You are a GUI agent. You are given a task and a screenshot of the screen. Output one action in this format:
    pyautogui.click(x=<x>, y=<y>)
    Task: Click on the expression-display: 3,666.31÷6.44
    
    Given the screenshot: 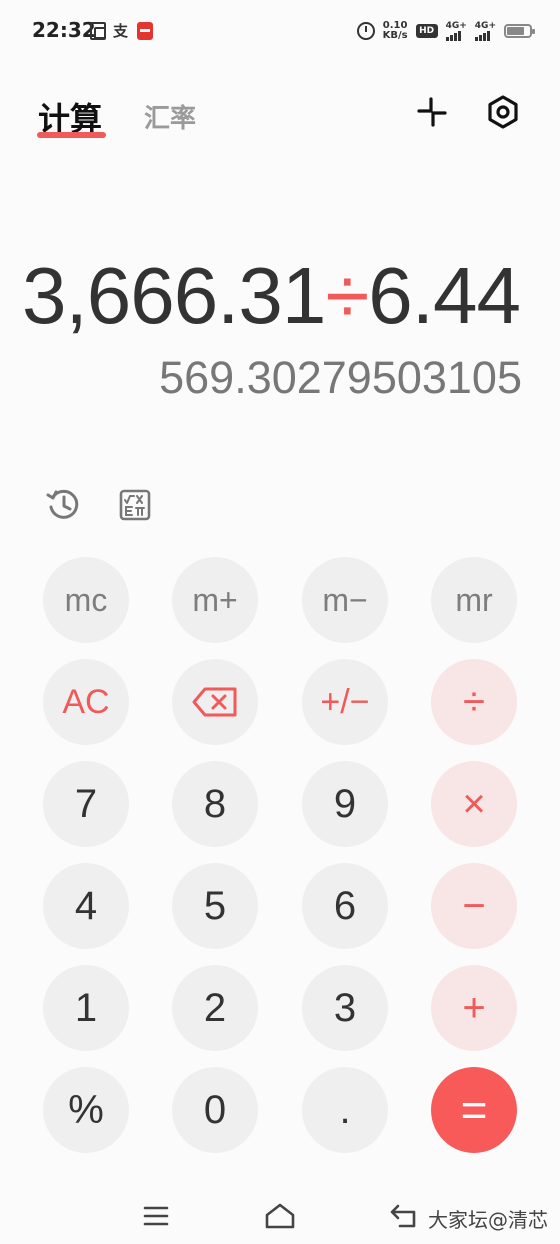 What is the action you would take?
    pyautogui.click(x=271, y=296)
    